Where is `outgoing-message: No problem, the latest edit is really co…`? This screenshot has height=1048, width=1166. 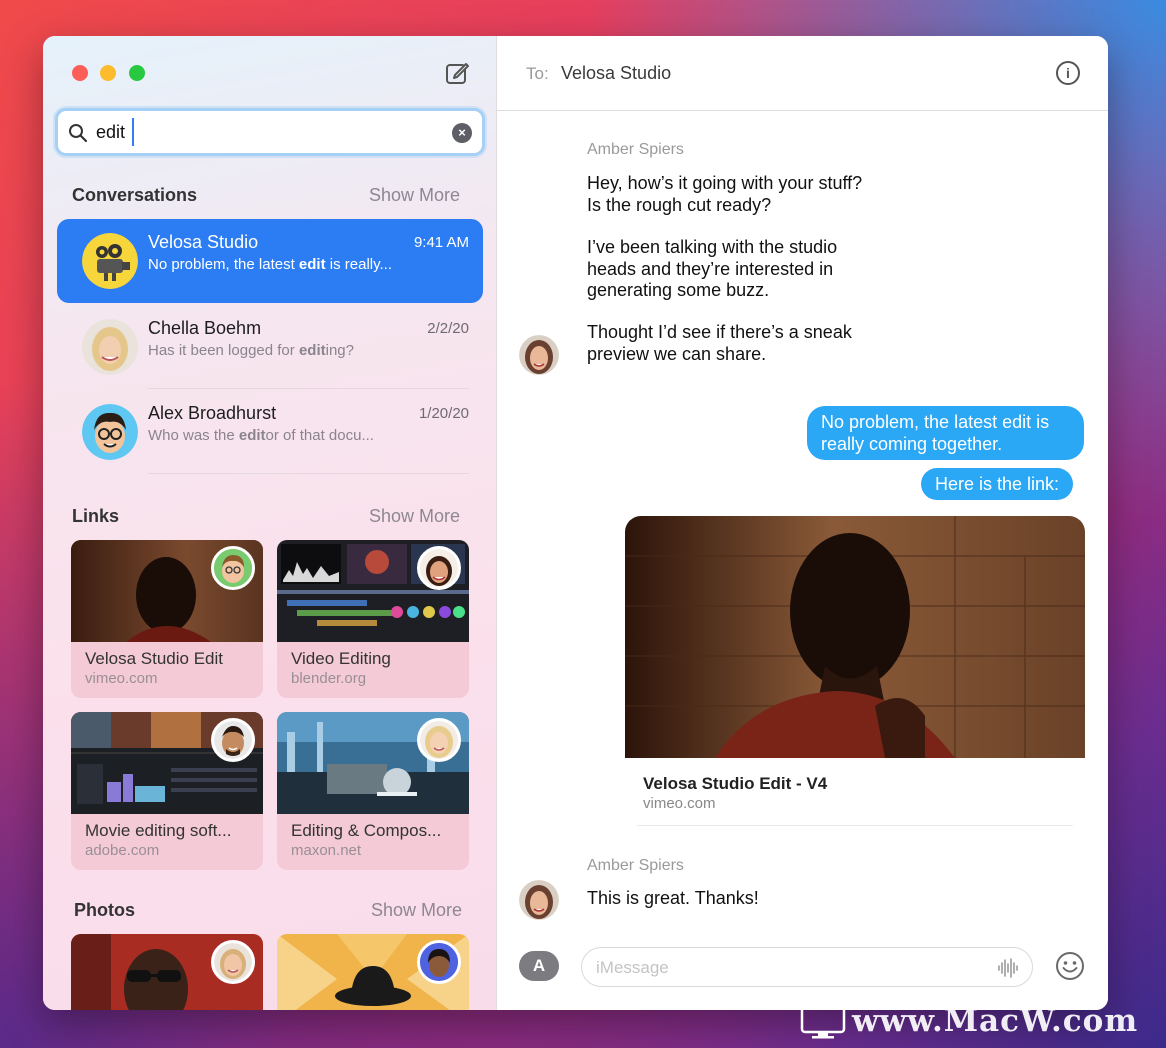
outgoing-message: No problem, the latest edit is really co… is located at coordinates (945, 433).